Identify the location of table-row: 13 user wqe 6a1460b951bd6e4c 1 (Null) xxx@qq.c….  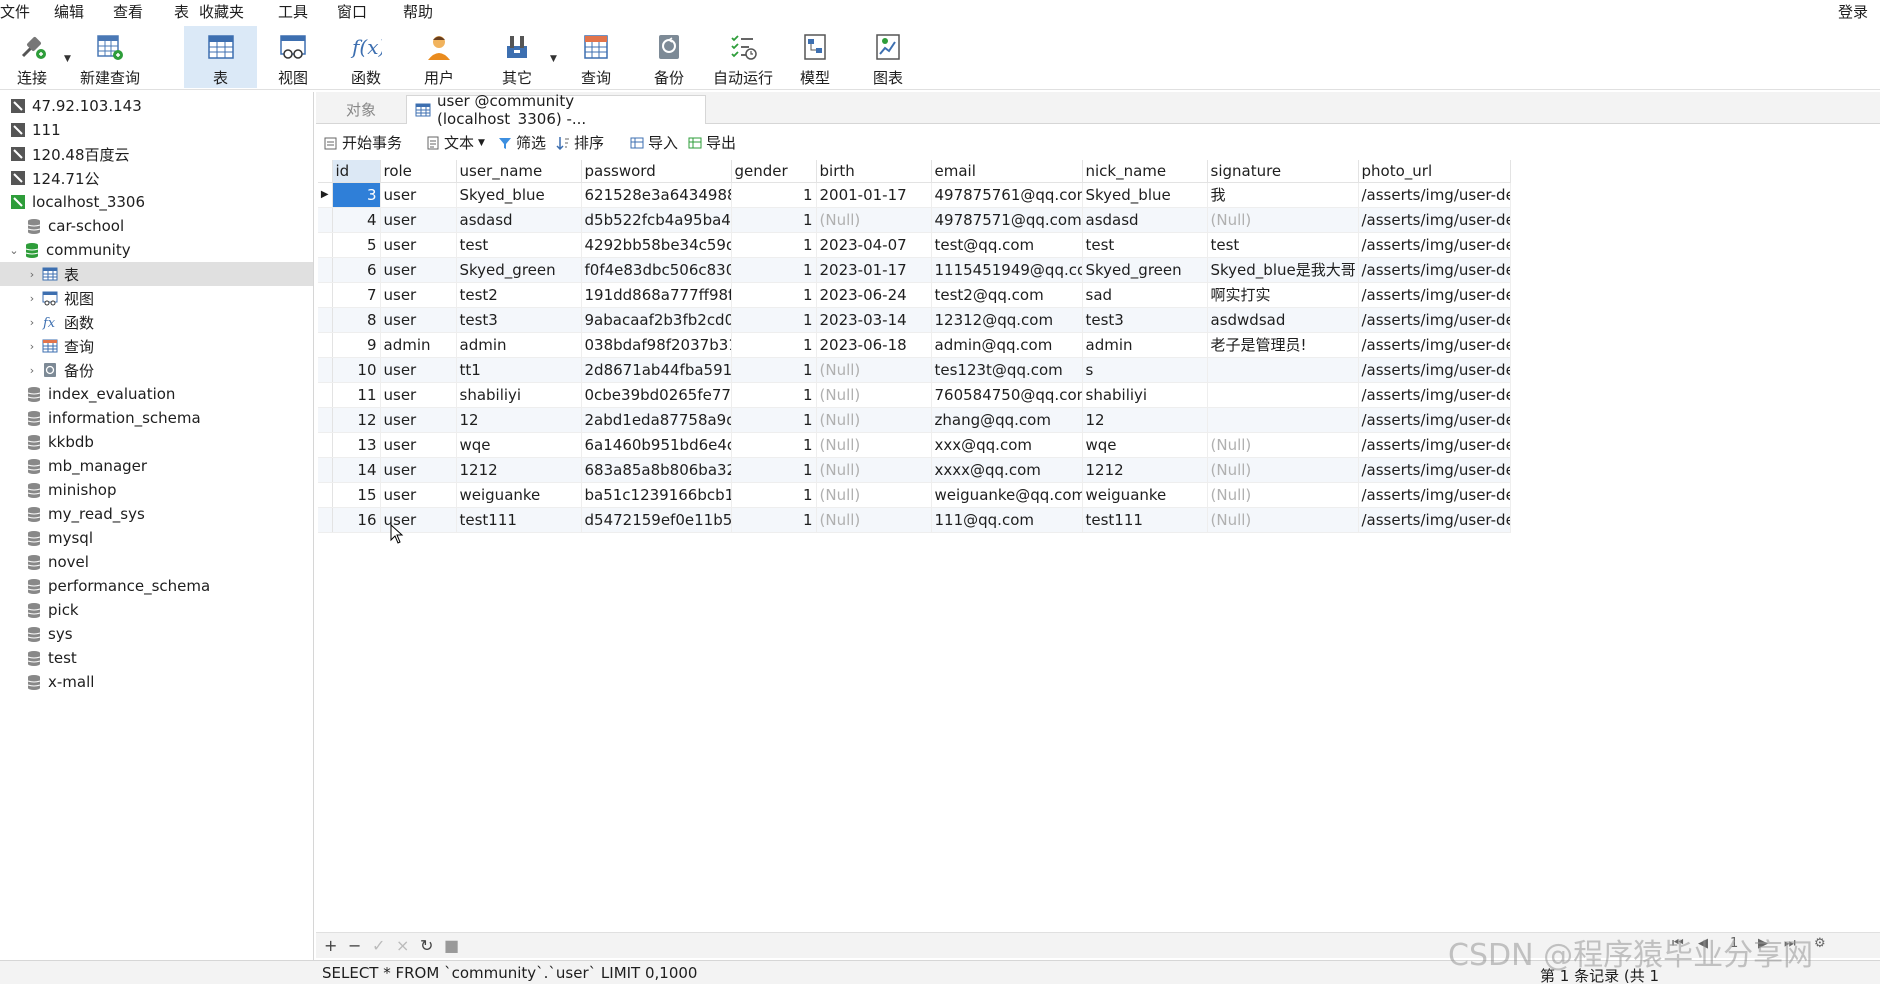
(914, 445).